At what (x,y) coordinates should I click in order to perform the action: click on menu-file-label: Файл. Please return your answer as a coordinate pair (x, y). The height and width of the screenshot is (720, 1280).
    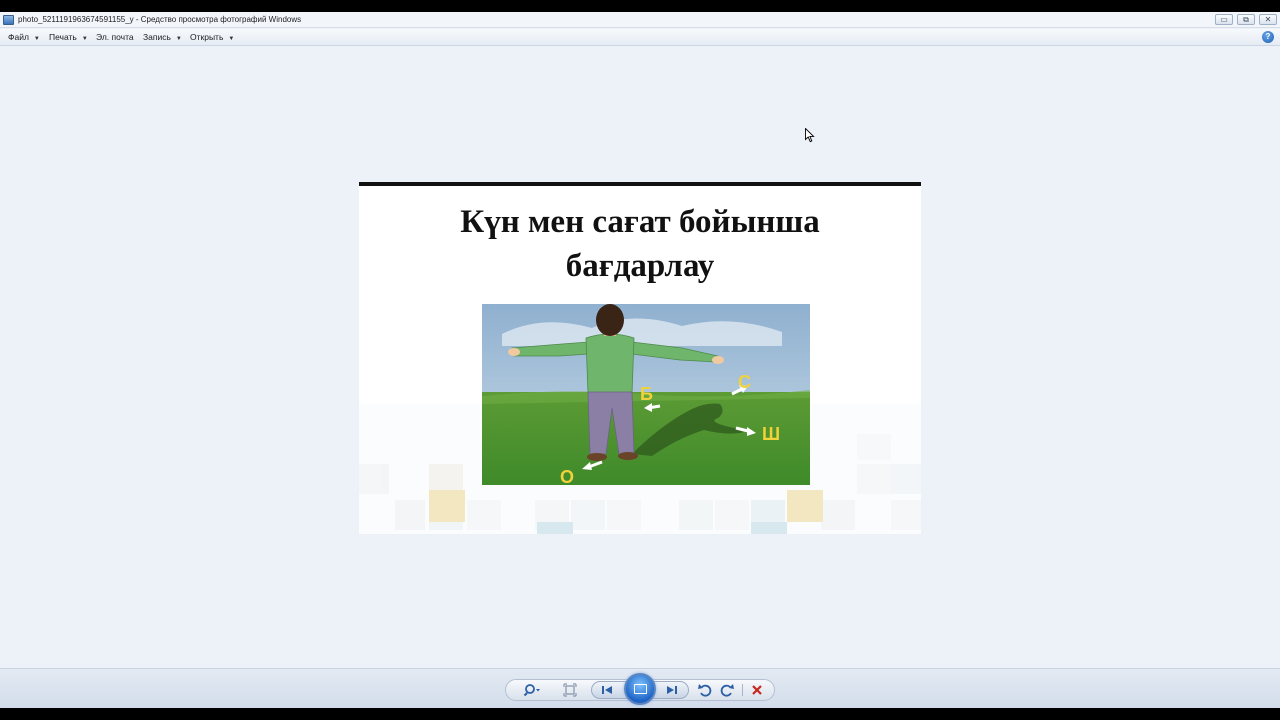
    Looking at the image, I should click on (18, 37).